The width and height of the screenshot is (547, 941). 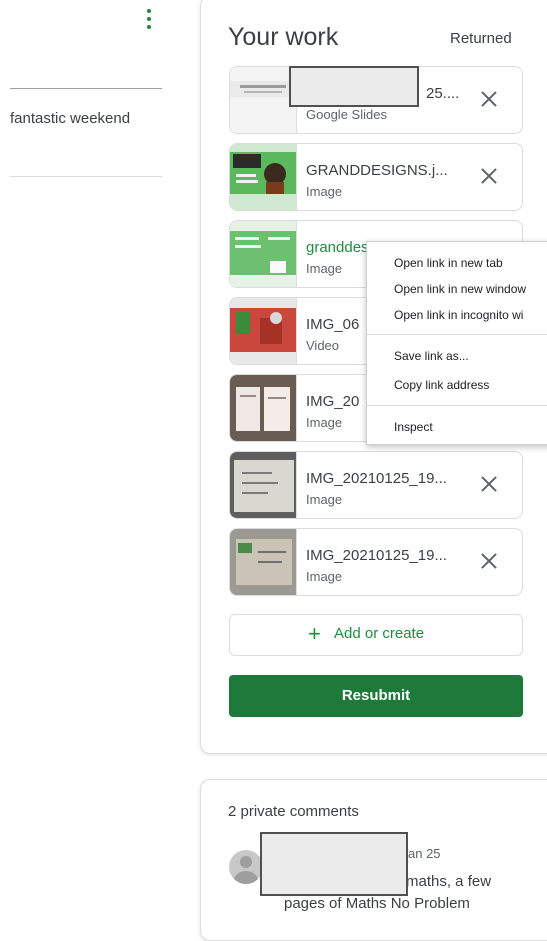 What do you see at coordinates (70, 118) in the screenshot?
I see `comment-text: fantastic weekend` at bounding box center [70, 118].